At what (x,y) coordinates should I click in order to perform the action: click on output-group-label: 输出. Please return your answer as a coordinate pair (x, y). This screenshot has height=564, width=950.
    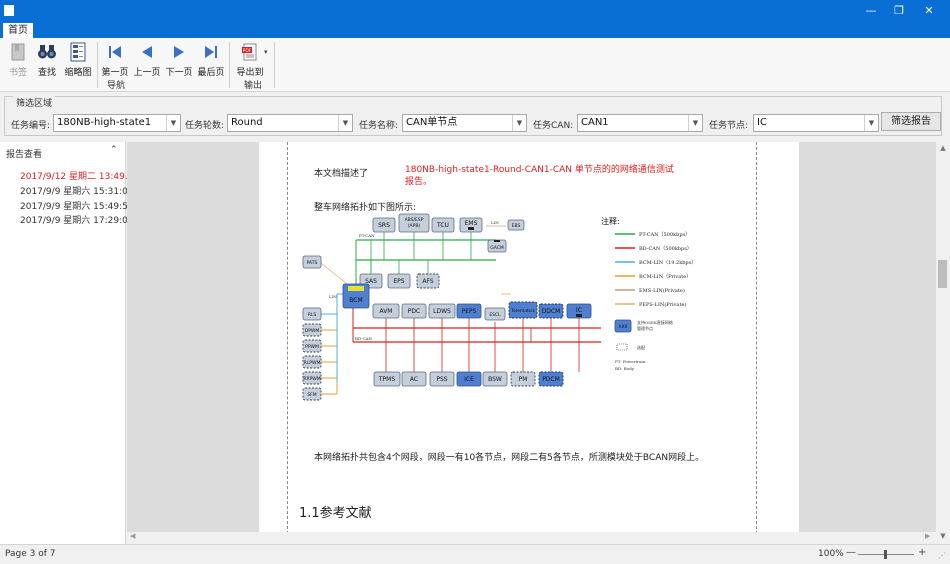
    Looking at the image, I should click on (253, 86).